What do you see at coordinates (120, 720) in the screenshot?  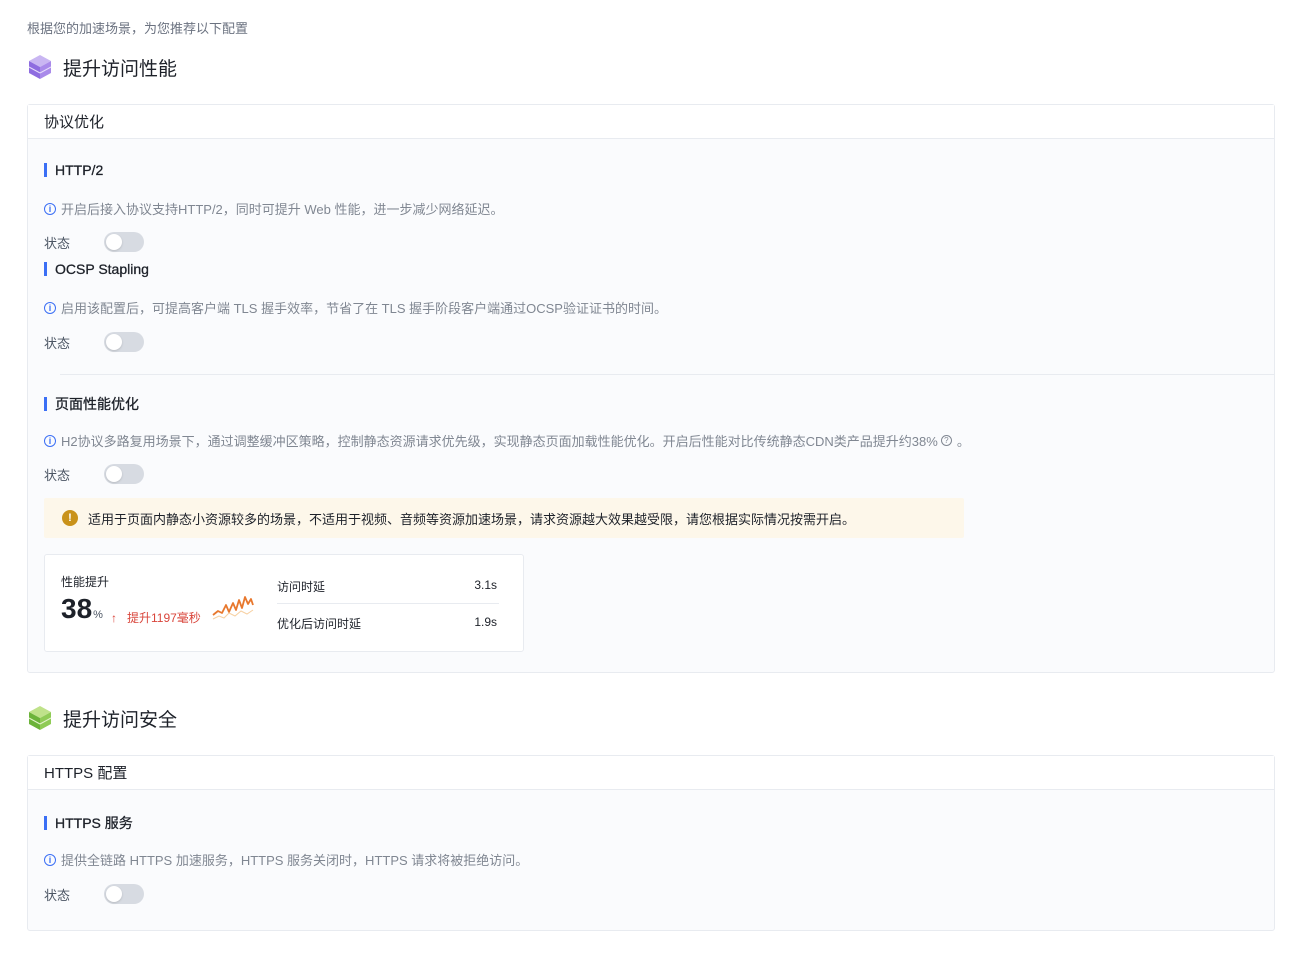 I see `section-title: 提升访问安全` at bounding box center [120, 720].